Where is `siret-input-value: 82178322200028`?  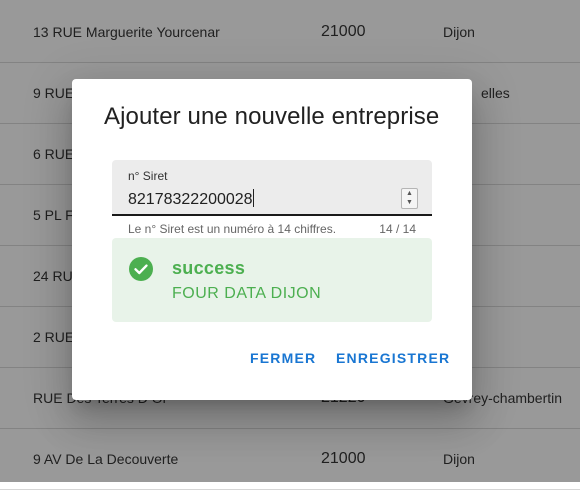
siret-input-value: 82178322200028 is located at coordinates (190, 199).